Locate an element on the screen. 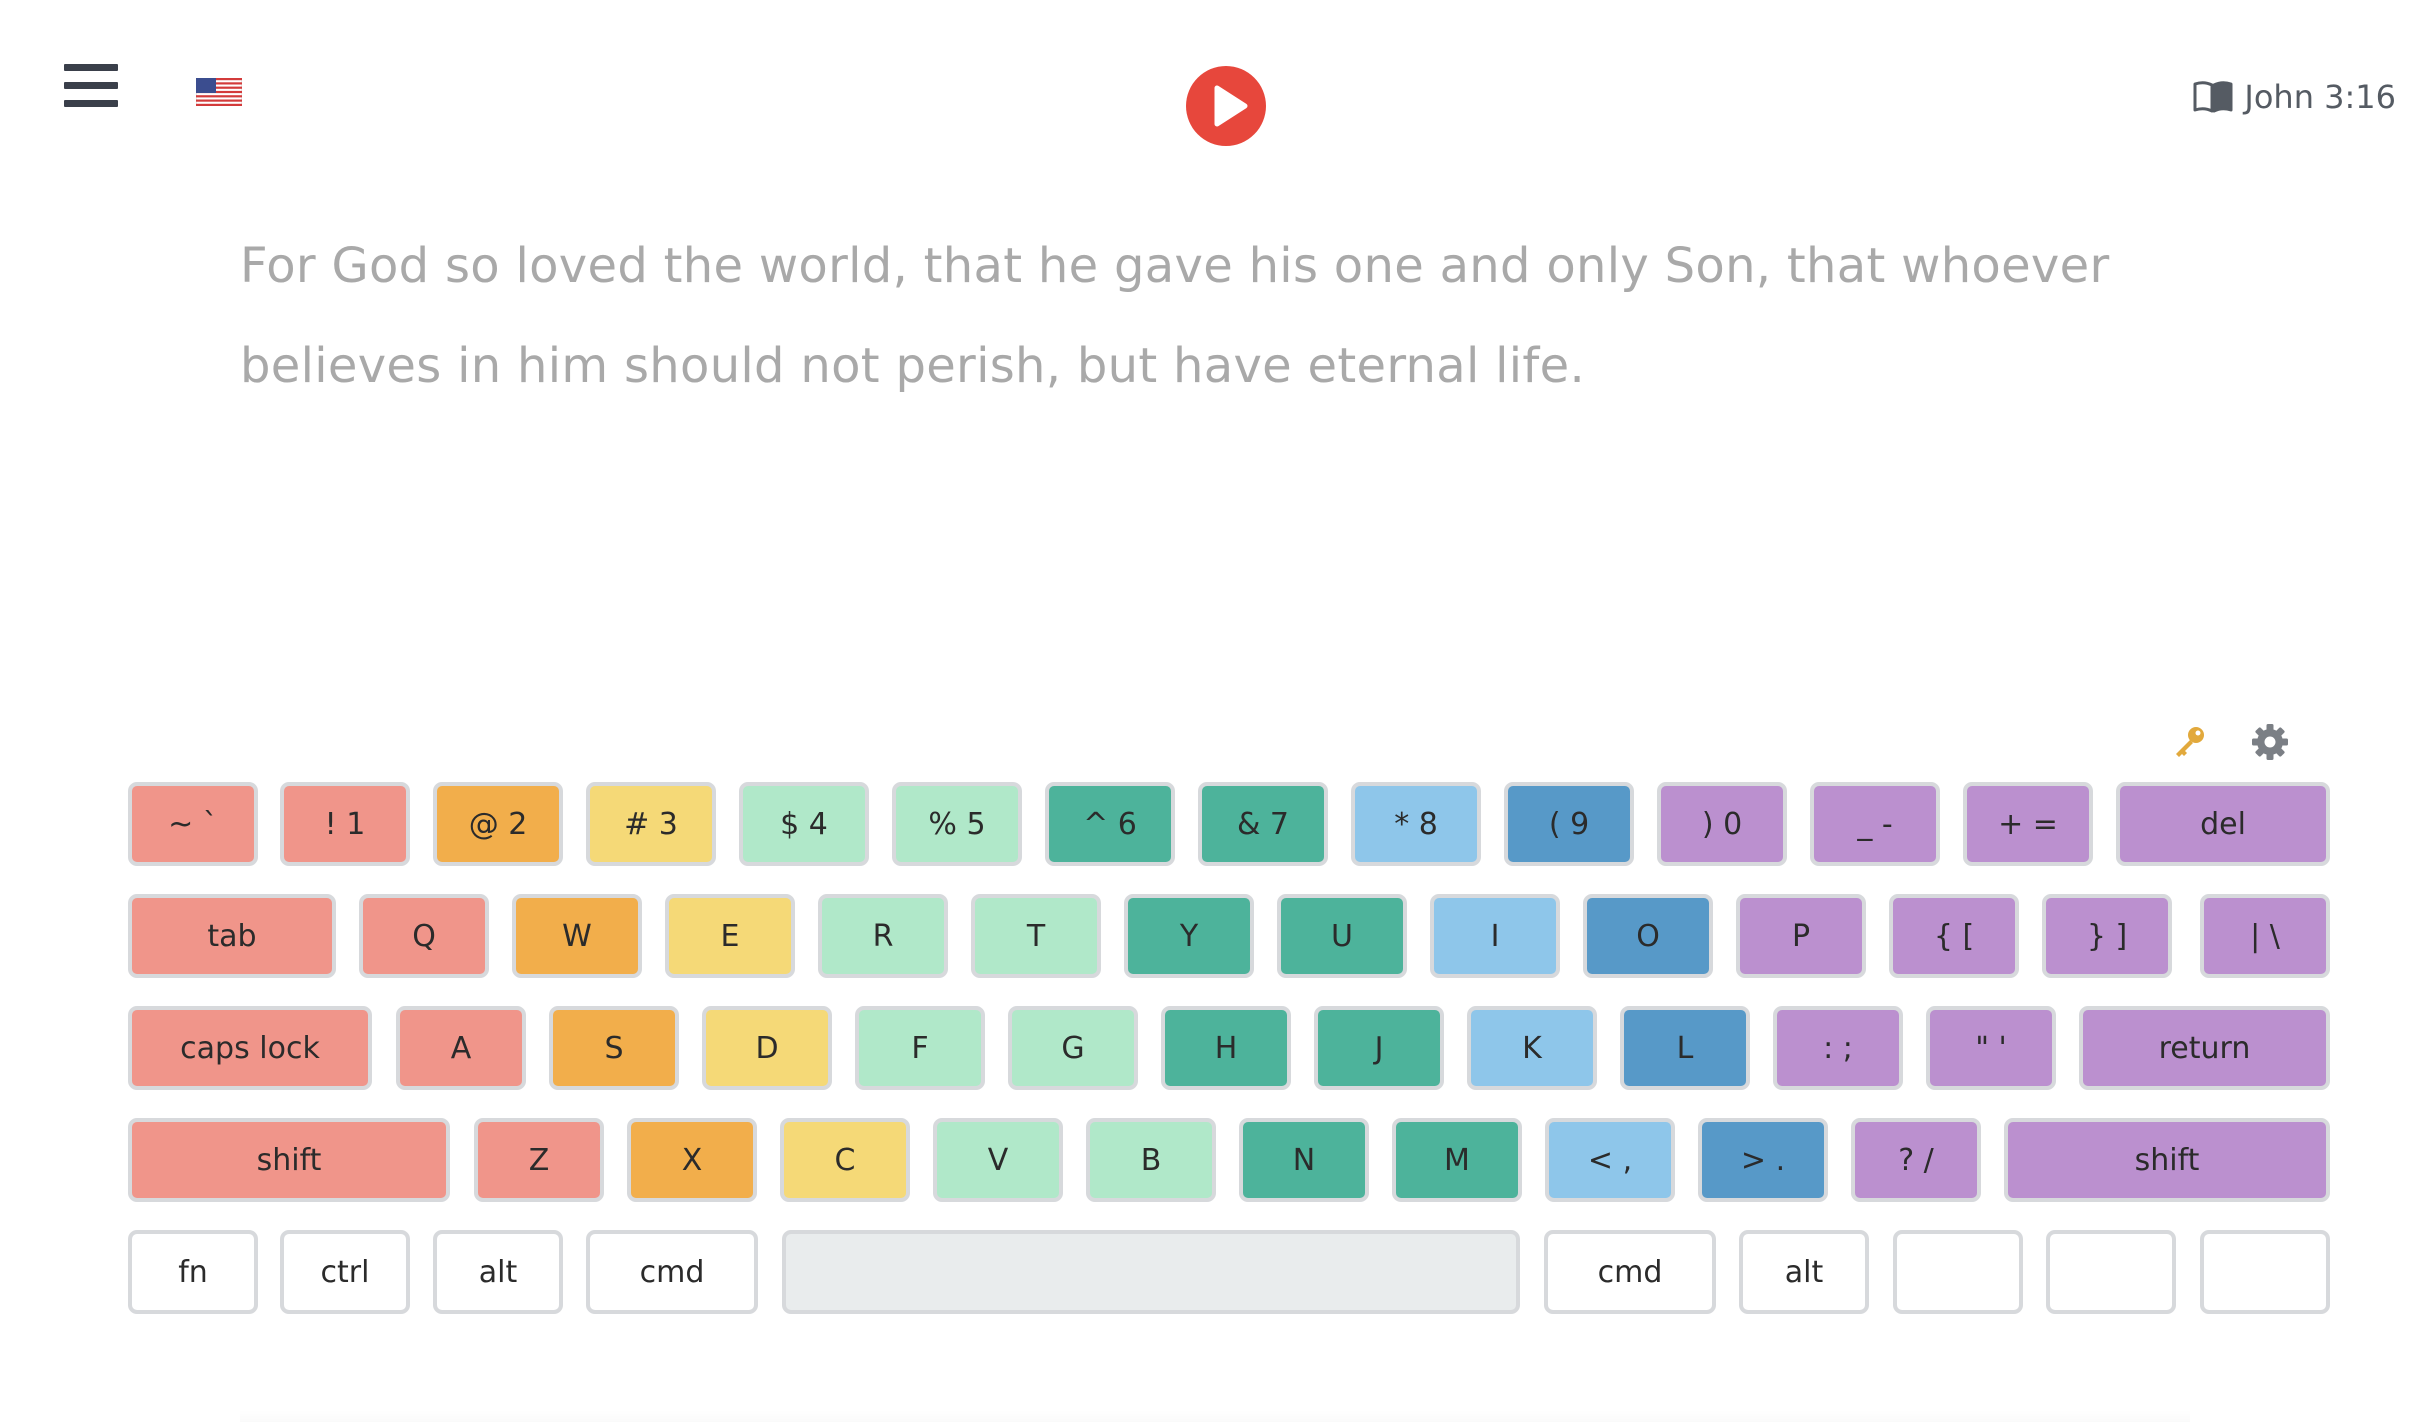  key-caps-lock: caps lock is located at coordinates (250, 1048).